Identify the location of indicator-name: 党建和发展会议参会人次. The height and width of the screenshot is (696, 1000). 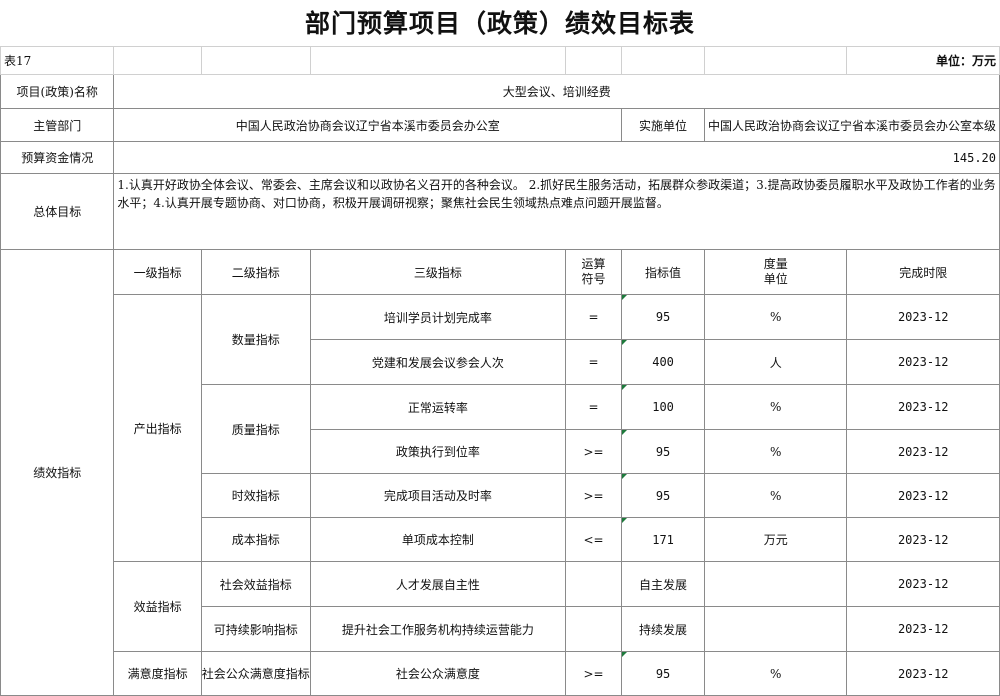
(437, 362).